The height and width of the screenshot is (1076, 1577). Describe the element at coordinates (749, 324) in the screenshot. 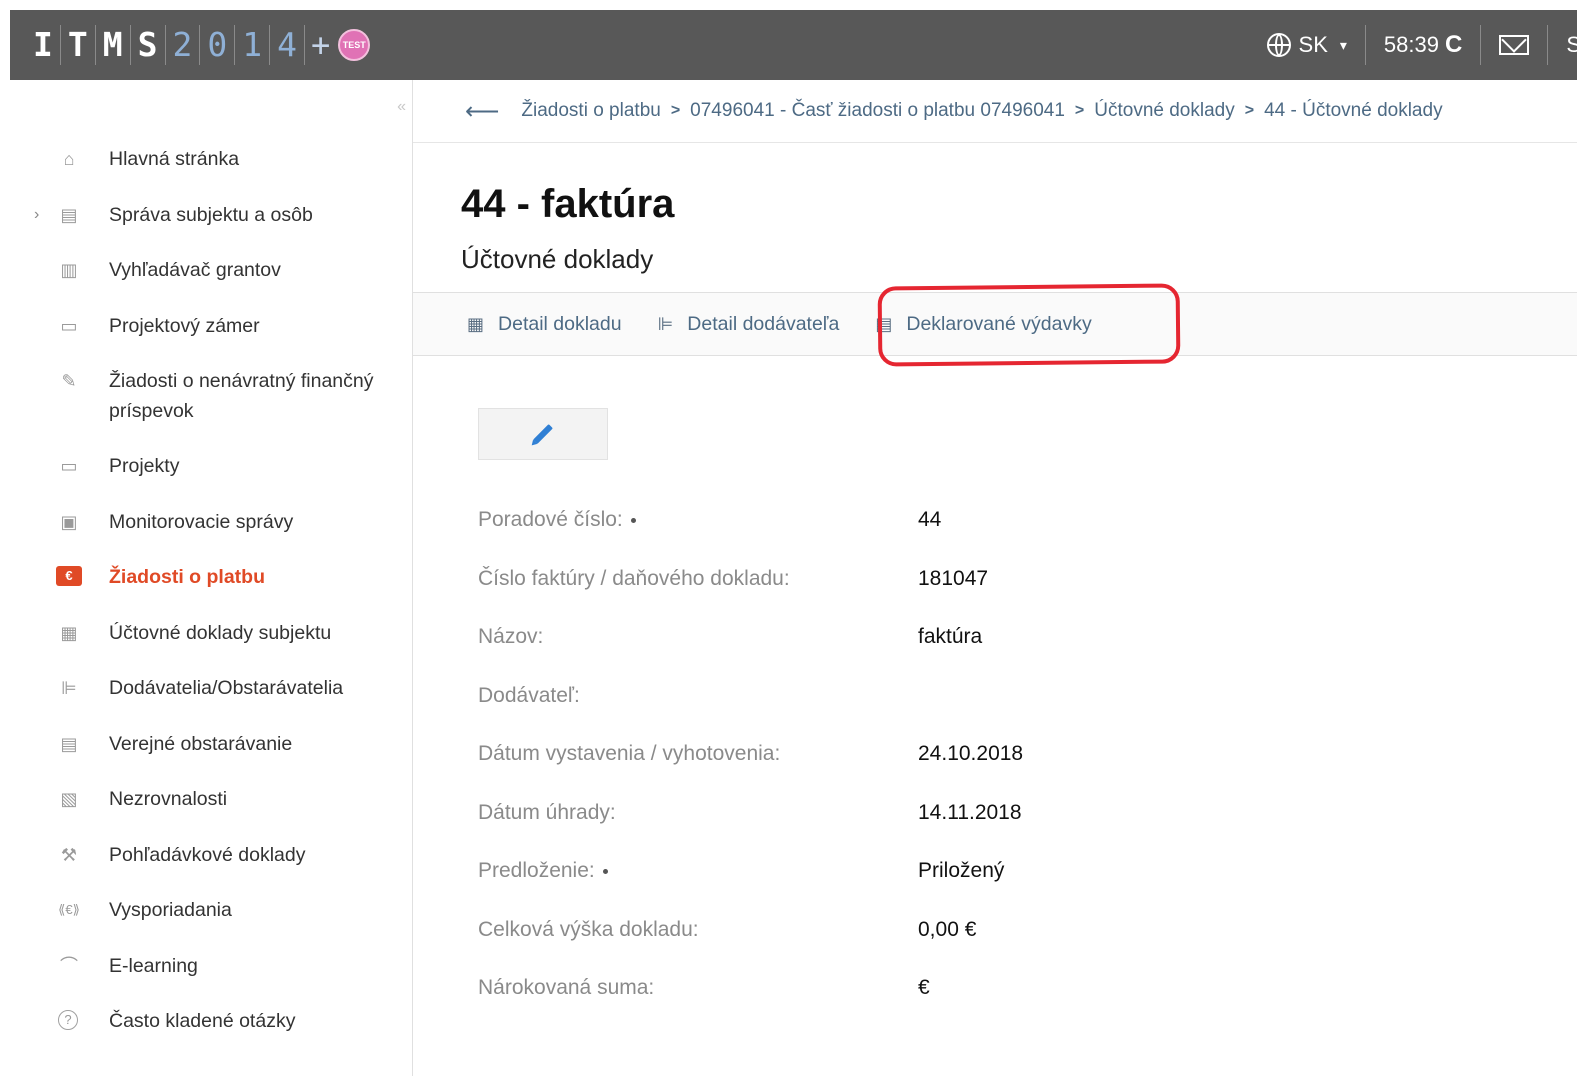

I see `tab-supplier-detail: ⊫ Detail dodávateľa` at that location.